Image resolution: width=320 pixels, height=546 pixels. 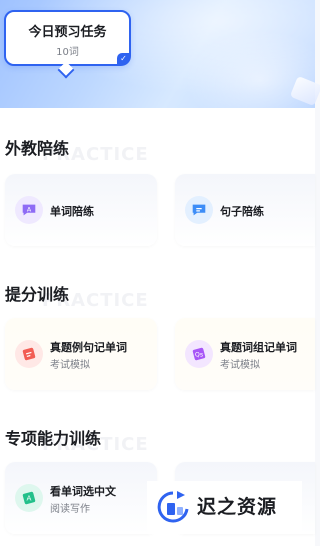 What do you see at coordinates (37, 148) in the screenshot?
I see `section-title-foreign-teacher: 外教陪练` at bounding box center [37, 148].